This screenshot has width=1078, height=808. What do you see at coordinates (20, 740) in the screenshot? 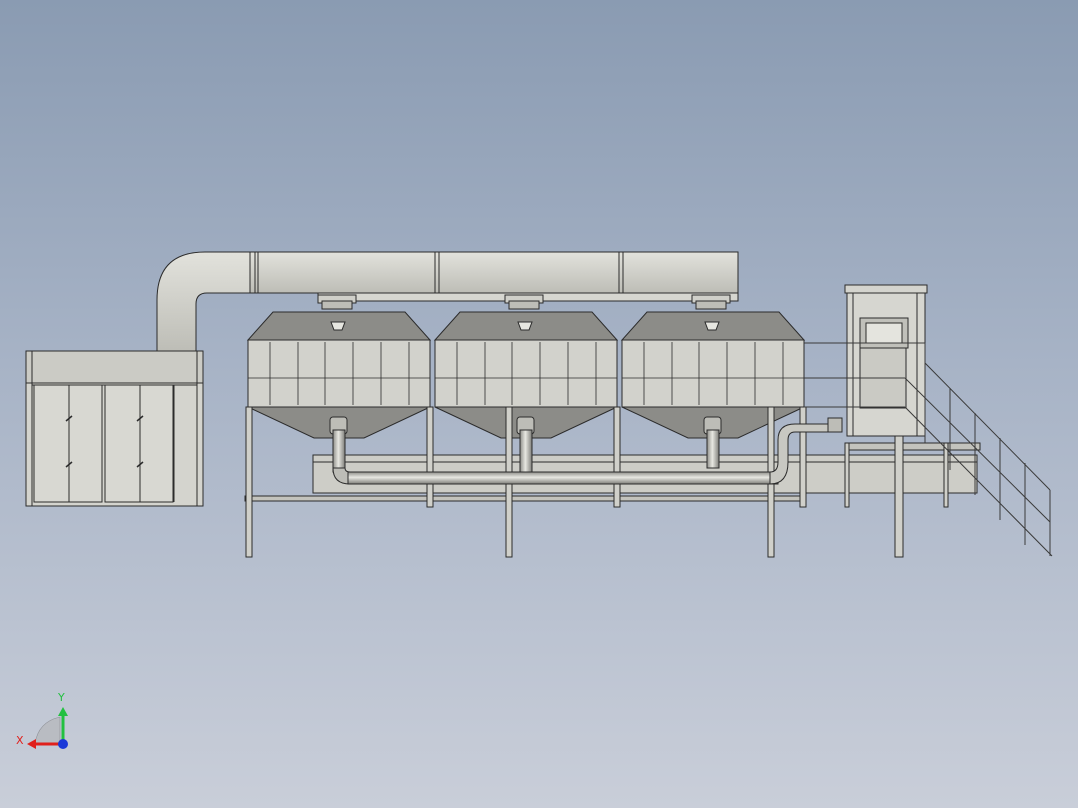
I see `x-axis-label: X` at bounding box center [20, 740].